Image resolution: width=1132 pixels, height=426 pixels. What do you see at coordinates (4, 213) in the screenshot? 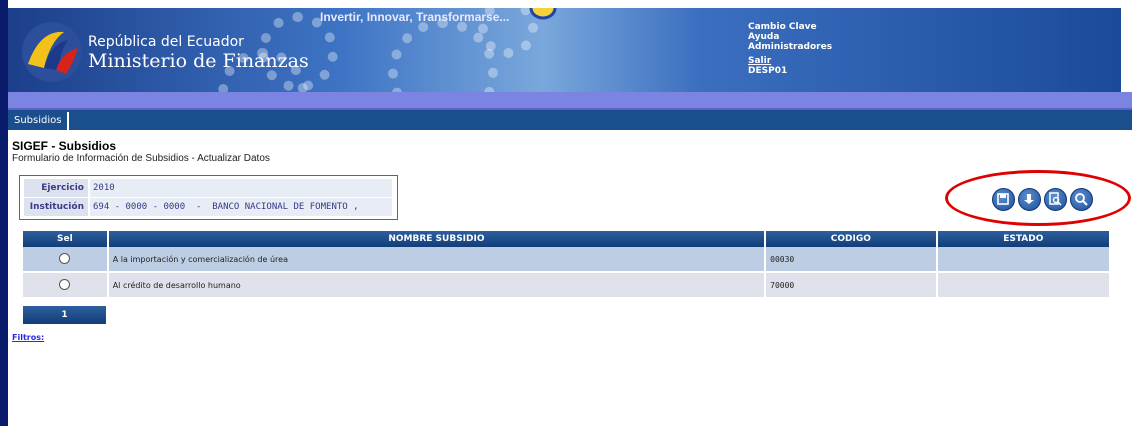
I see `left-border` at bounding box center [4, 213].